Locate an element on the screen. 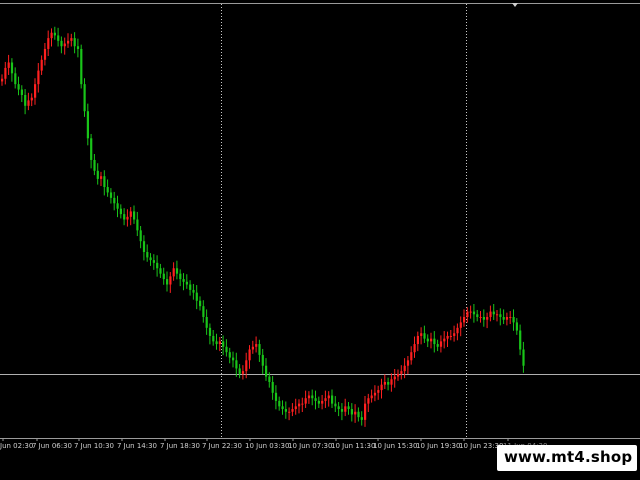 This screenshot has width=640, height=480. candle is located at coordinates (81, 66).